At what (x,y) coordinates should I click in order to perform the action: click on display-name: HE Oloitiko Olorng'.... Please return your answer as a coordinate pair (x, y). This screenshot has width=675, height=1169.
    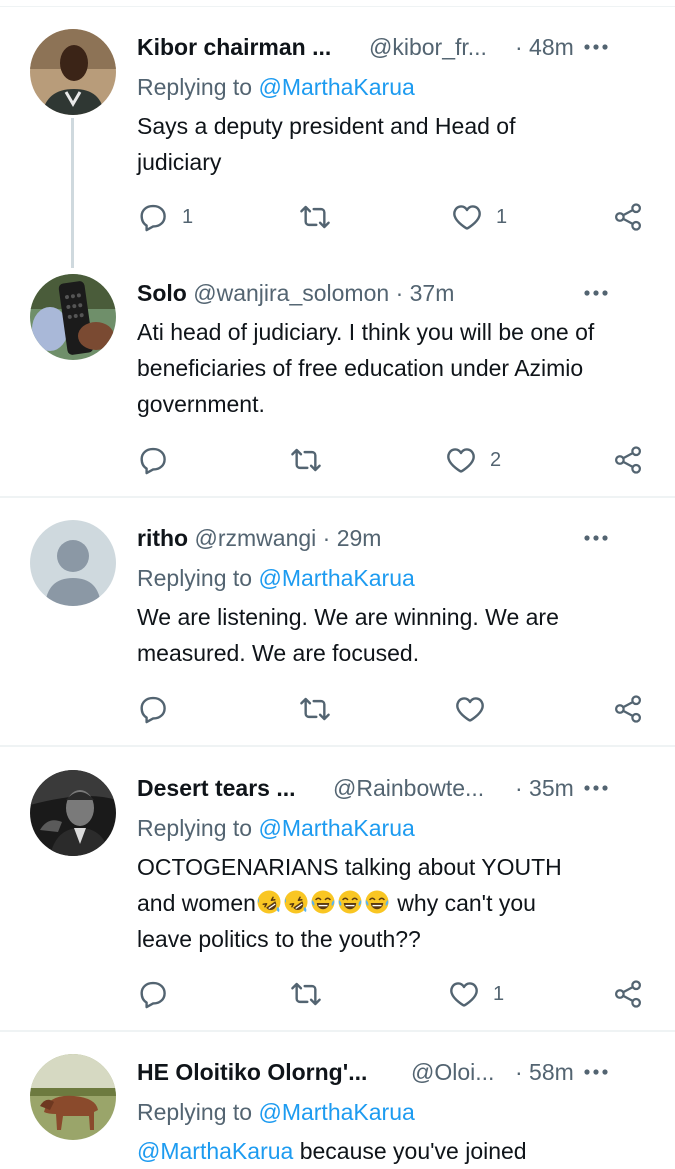
    Looking at the image, I should click on (252, 1072).